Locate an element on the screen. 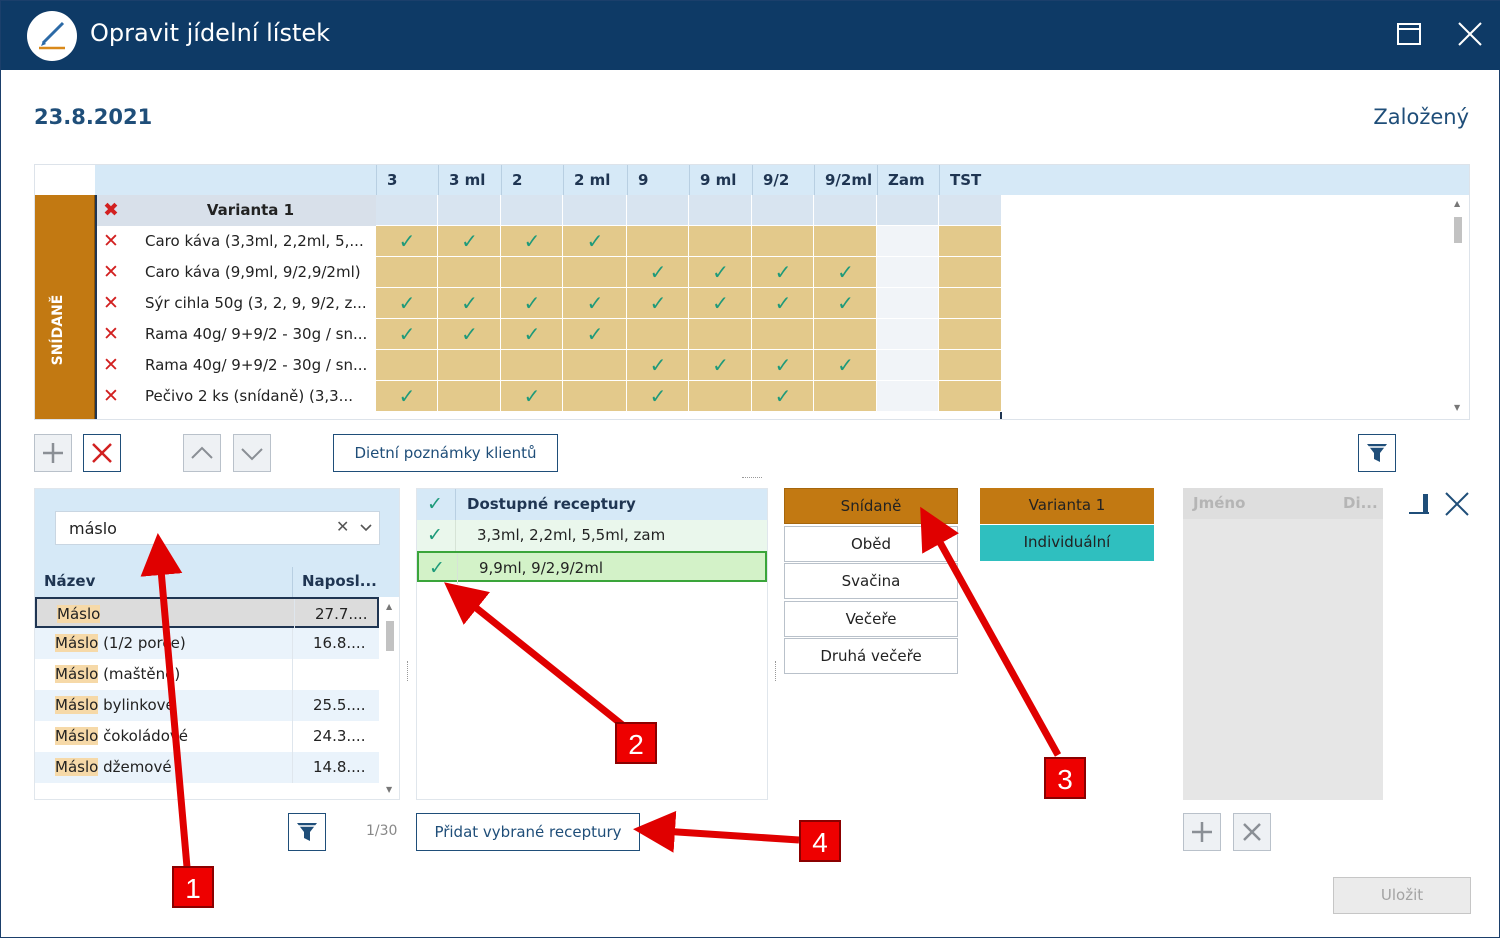 The width and height of the screenshot is (1500, 938). callout-2: 2 is located at coordinates (636, 743).